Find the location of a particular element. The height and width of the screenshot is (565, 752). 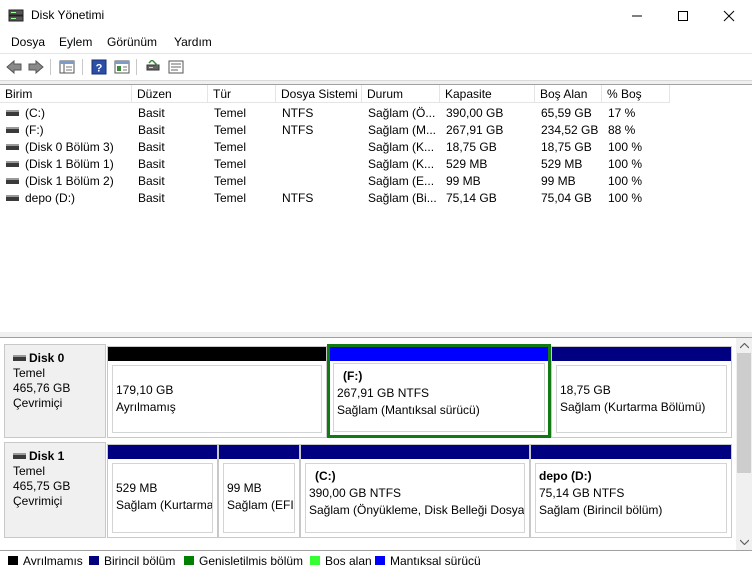

forward-arrow-icon is located at coordinates (36, 67).